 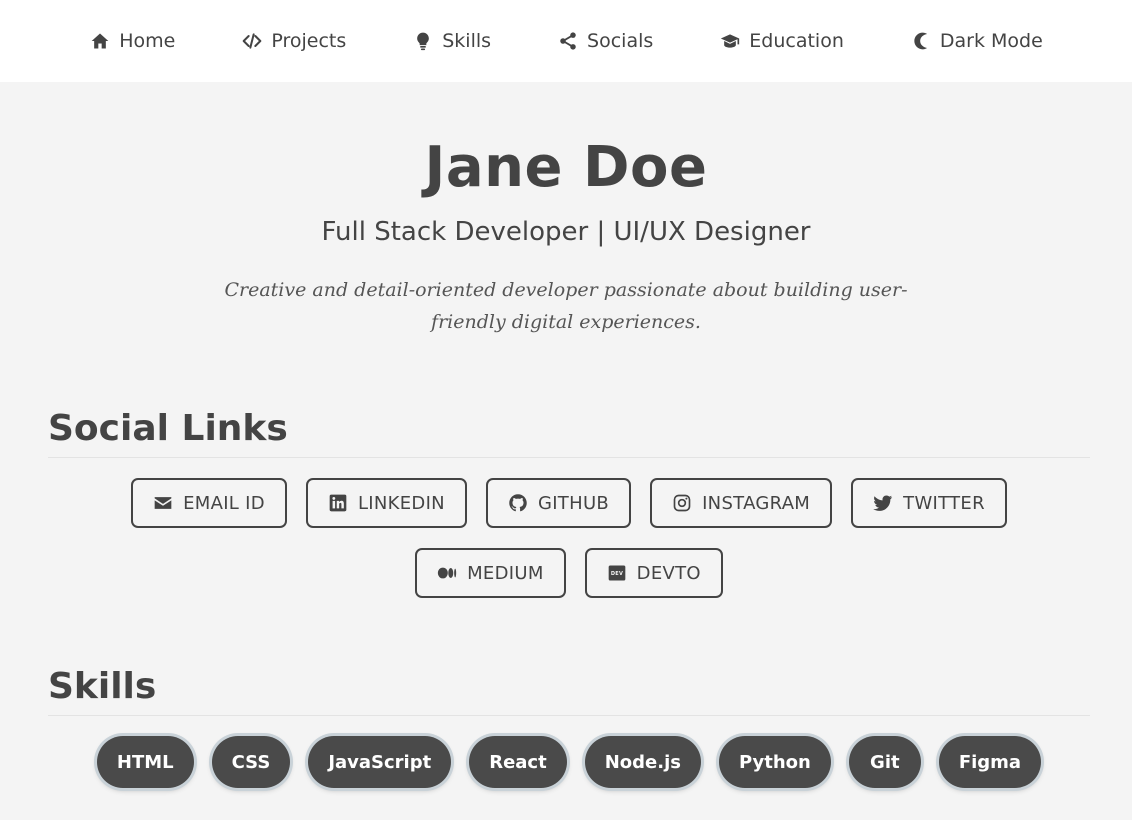 What do you see at coordinates (774, 762) in the screenshot?
I see `skill-pill: Python` at bounding box center [774, 762].